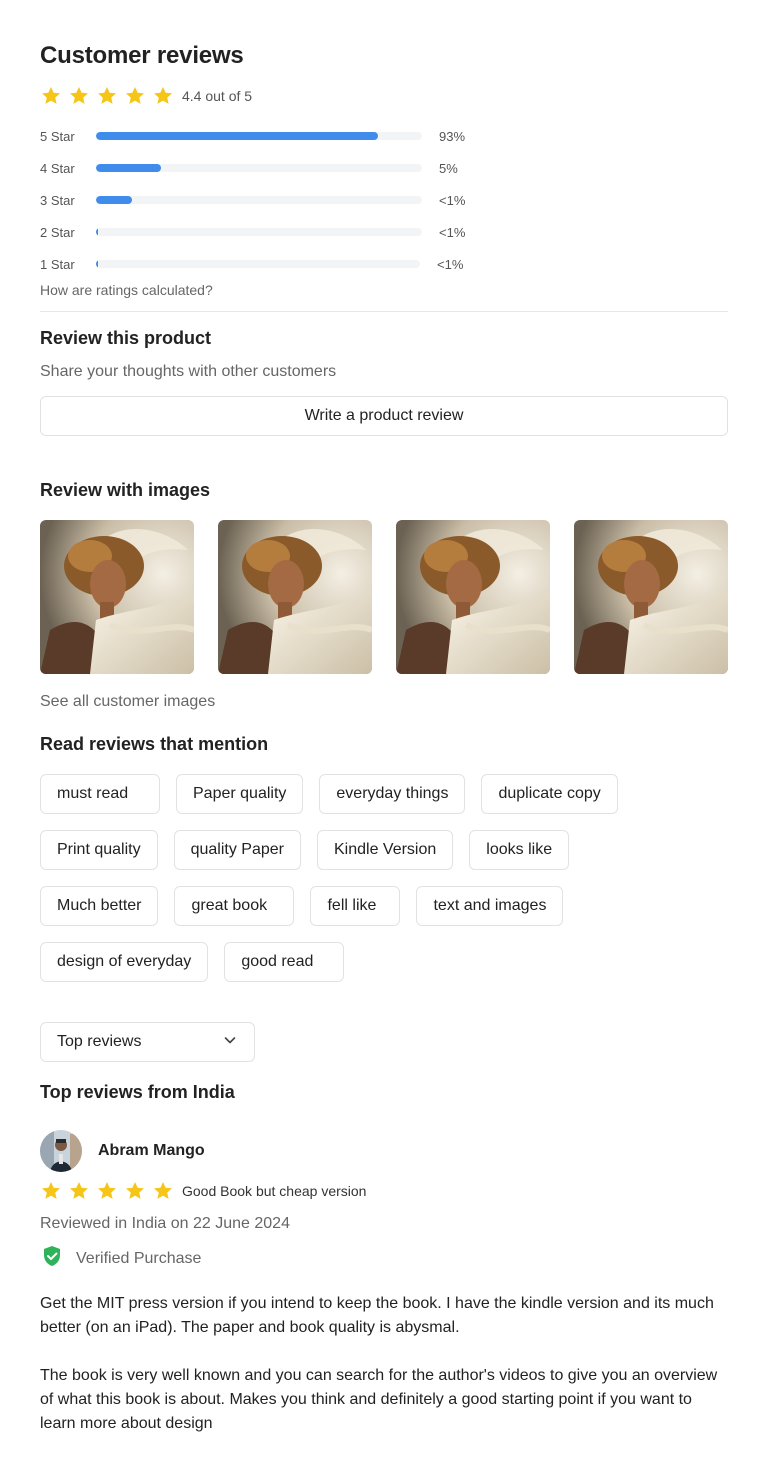 The height and width of the screenshot is (1476, 768). I want to click on mention-chip: Print quality, so click(99, 850).